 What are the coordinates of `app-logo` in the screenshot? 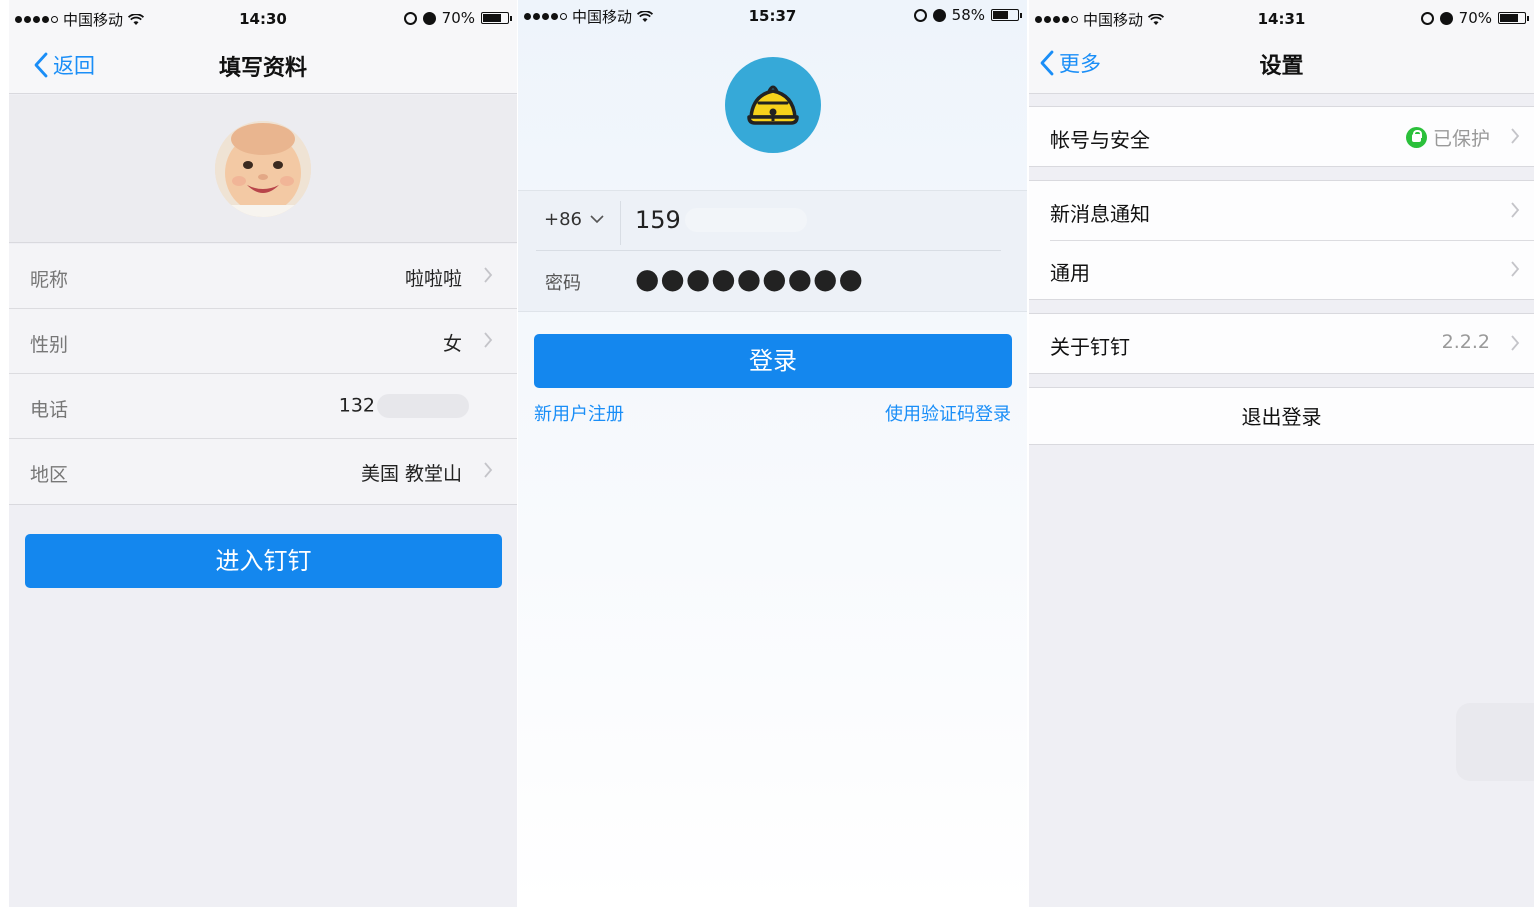 It's located at (773, 105).